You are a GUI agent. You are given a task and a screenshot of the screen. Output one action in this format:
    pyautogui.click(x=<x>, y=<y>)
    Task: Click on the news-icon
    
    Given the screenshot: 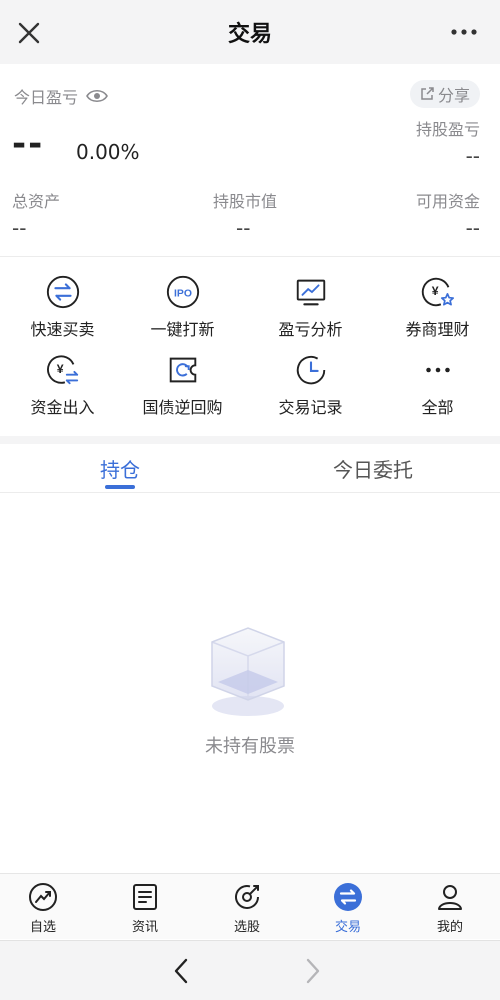 What is the action you would take?
    pyautogui.click(x=145, y=897)
    